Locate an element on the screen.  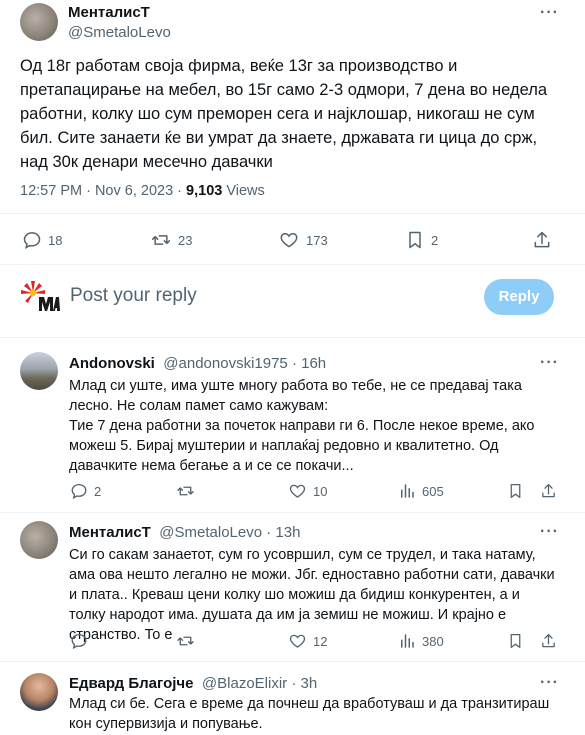
reply-action is located at coordinates (79, 641).